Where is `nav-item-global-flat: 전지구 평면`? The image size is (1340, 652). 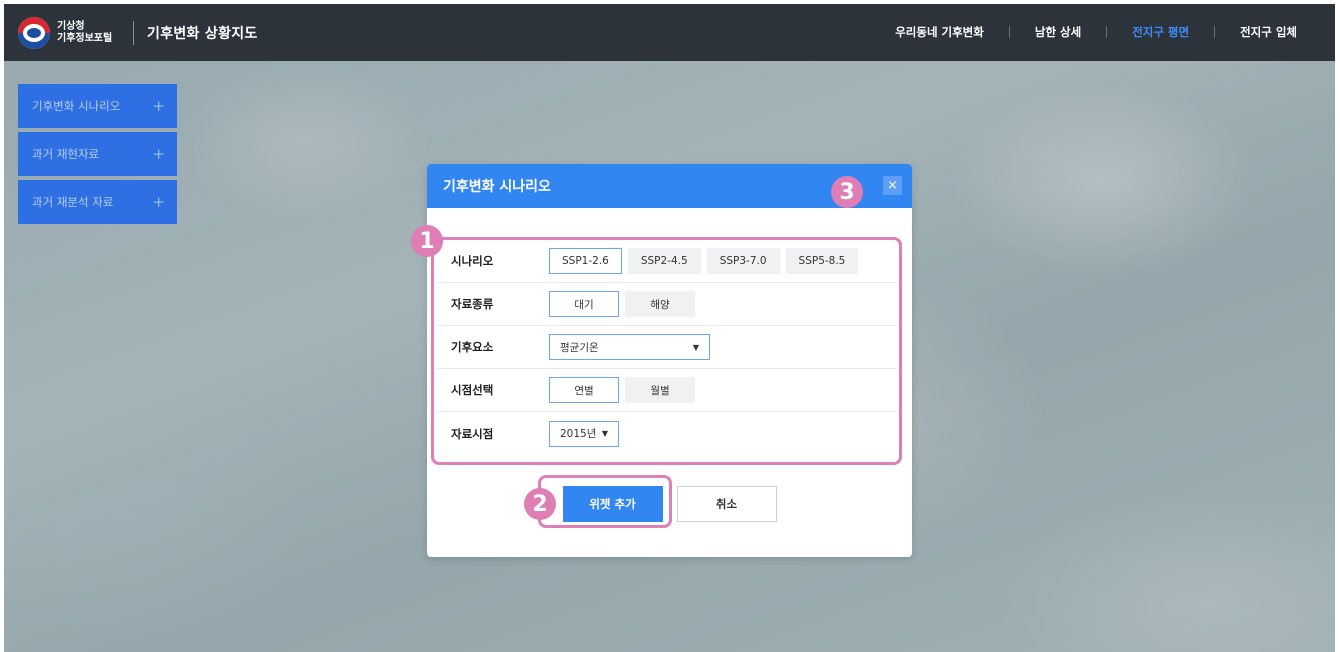
nav-item-global-flat: 전지구 평면 is located at coordinates (1160, 32).